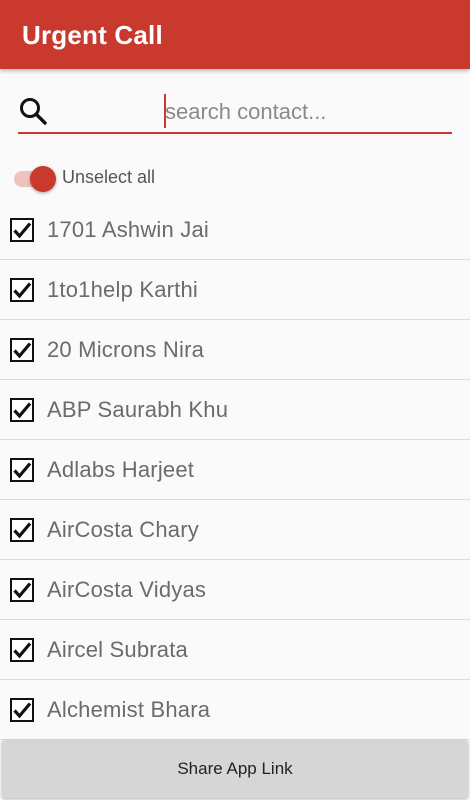 Image resolution: width=470 pixels, height=800 pixels. Describe the element at coordinates (126, 349) in the screenshot. I see `contact-name: 20 Microns Nira` at that location.